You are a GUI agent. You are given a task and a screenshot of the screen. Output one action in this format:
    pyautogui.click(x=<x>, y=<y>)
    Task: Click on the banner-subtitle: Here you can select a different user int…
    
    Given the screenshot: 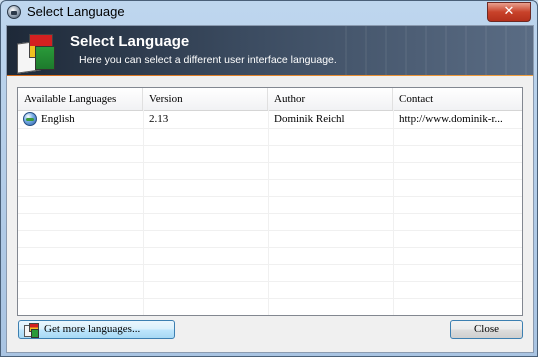 What is the action you would take?
    pyautogui.click(x=208, y=60)
    